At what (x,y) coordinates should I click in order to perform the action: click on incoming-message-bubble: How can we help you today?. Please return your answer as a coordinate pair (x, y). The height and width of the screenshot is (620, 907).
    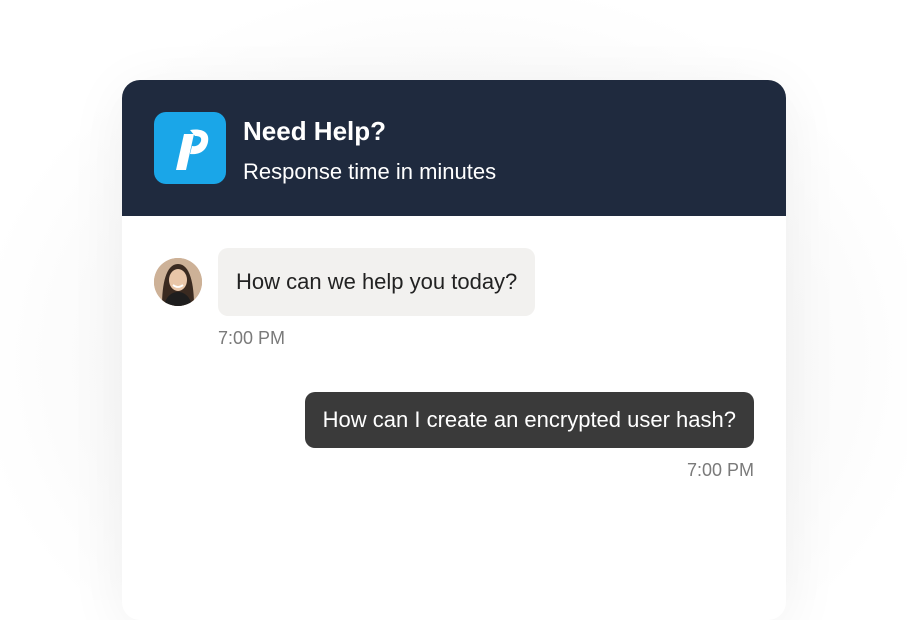
    Looking at the image, I should click on (377, 282).